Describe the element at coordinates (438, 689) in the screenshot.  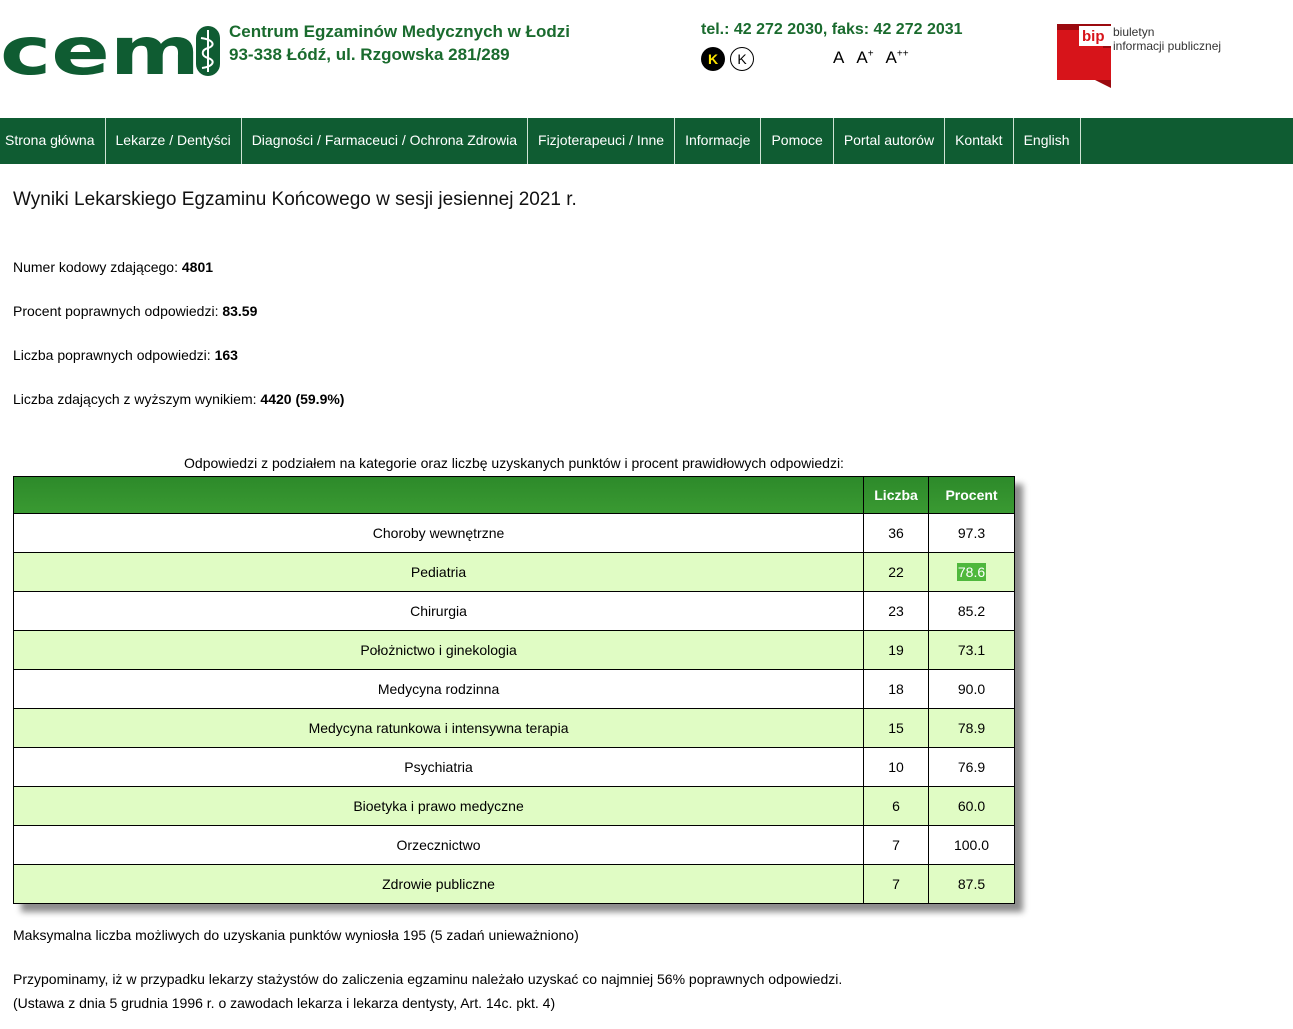
I see `row-category: Medycyna rodzinna` at that location.